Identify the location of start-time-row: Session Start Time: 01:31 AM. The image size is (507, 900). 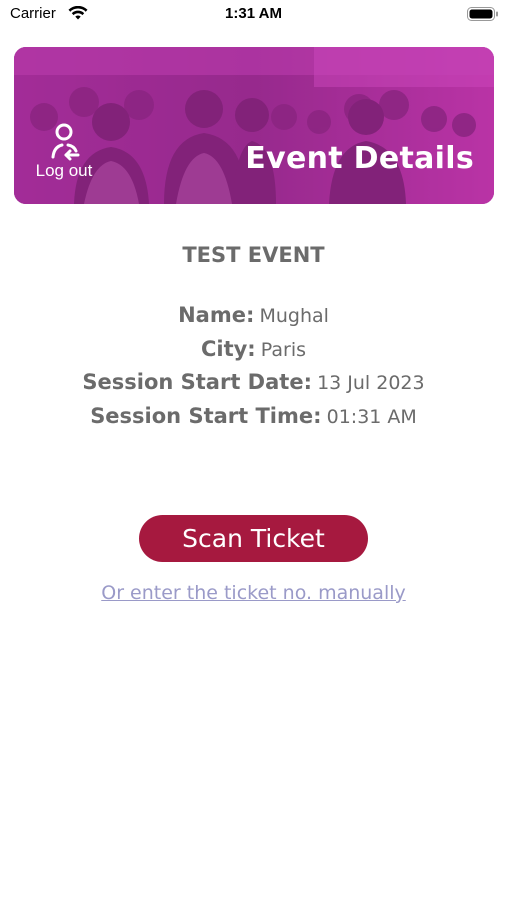
(253, 416).